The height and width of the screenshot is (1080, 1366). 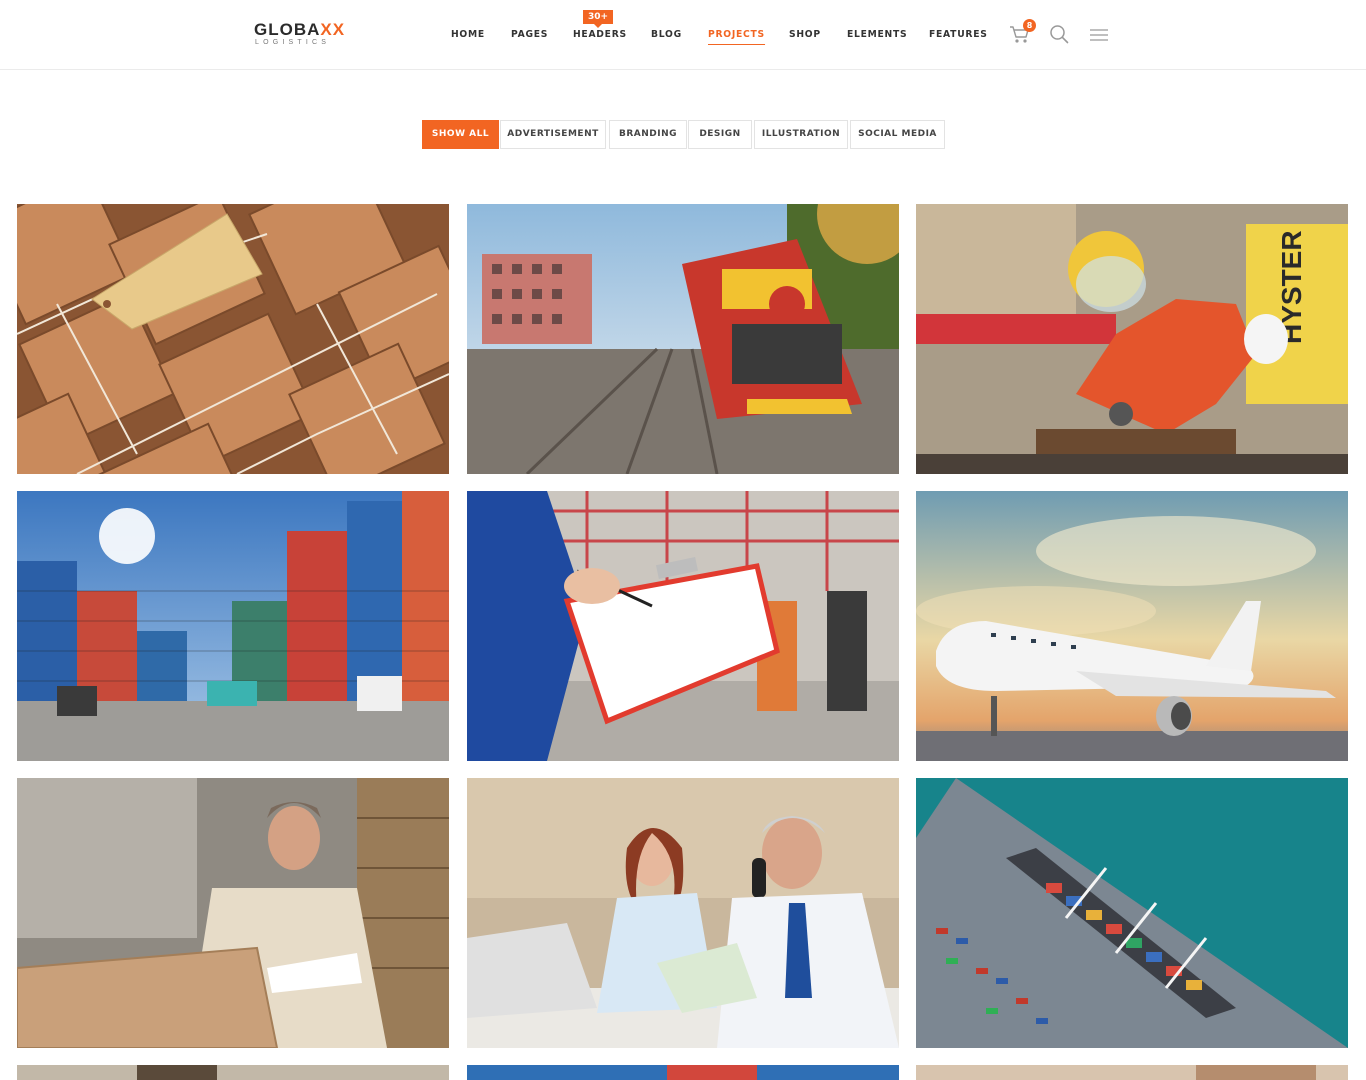 I want to click on project-tile-warehouse-clipboard, so click(x=683, y=626).